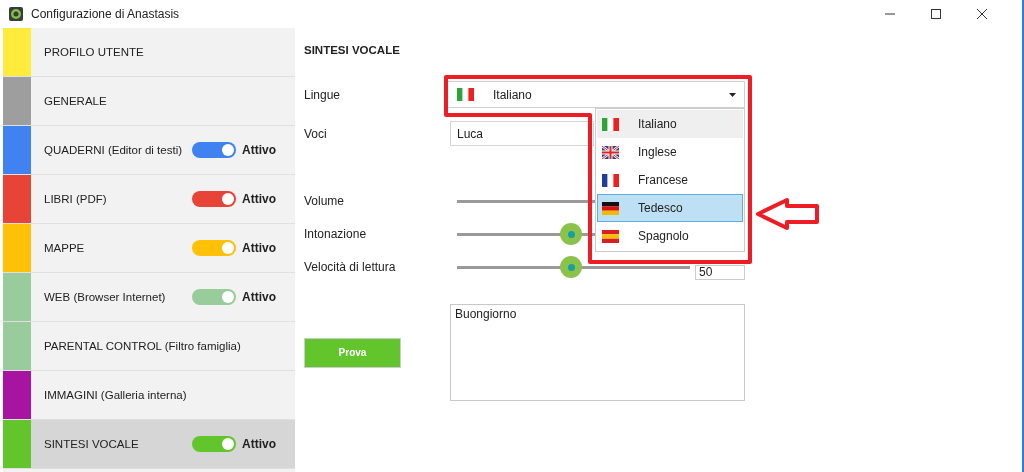  I want to click on dropdown-value: Italiano, so click(513, 94).